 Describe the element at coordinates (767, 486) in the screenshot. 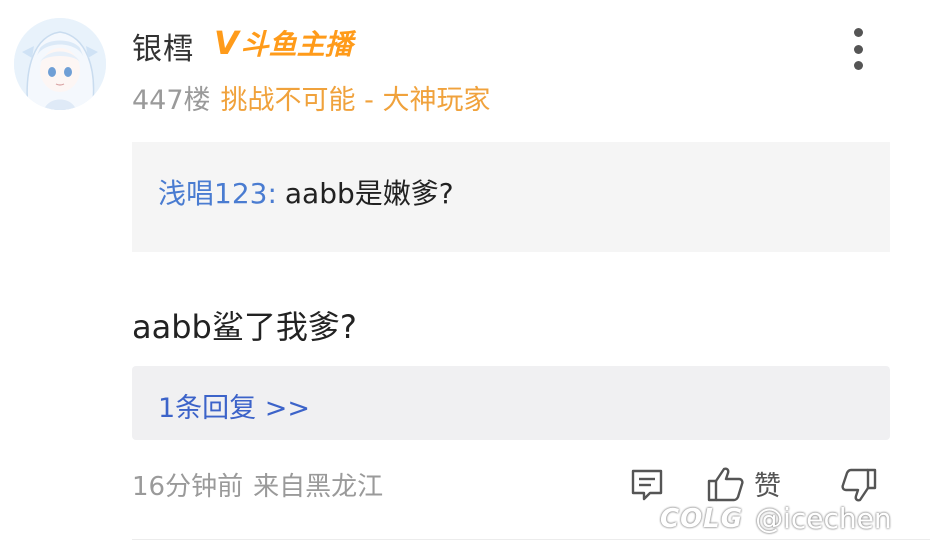

I see `like-label: 赞` at that location.